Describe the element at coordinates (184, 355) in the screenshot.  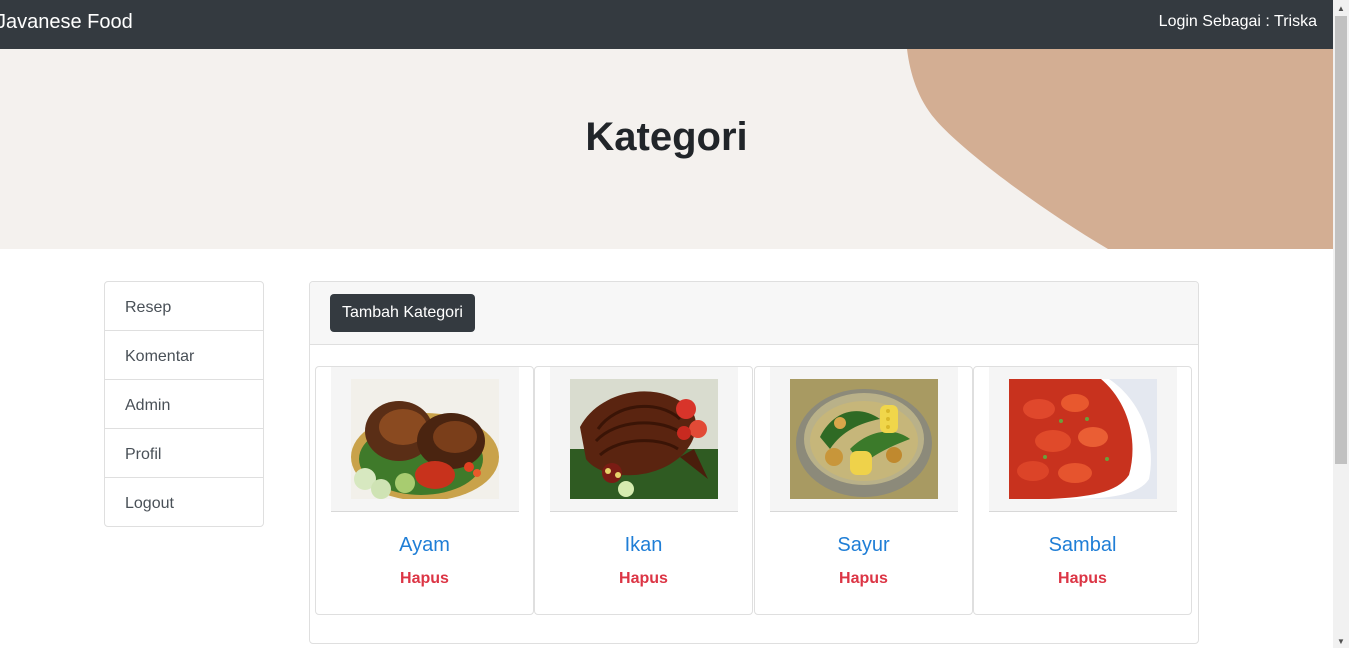
I see `sidebar-item-komentar: Komentar` at that location.